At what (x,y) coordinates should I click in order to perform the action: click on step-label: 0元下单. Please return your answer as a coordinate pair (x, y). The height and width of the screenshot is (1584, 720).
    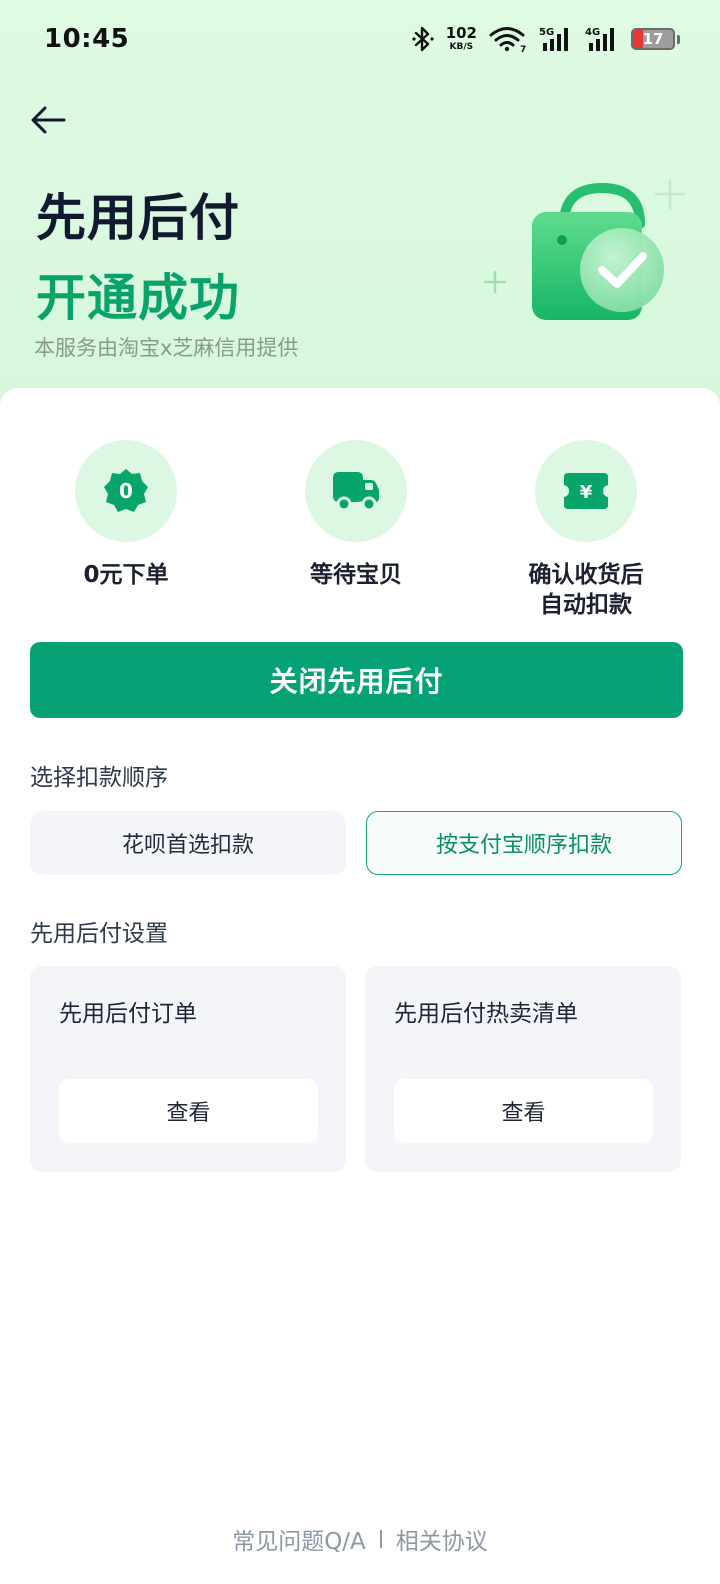
    Looking at the image, I should click on (126, 575).